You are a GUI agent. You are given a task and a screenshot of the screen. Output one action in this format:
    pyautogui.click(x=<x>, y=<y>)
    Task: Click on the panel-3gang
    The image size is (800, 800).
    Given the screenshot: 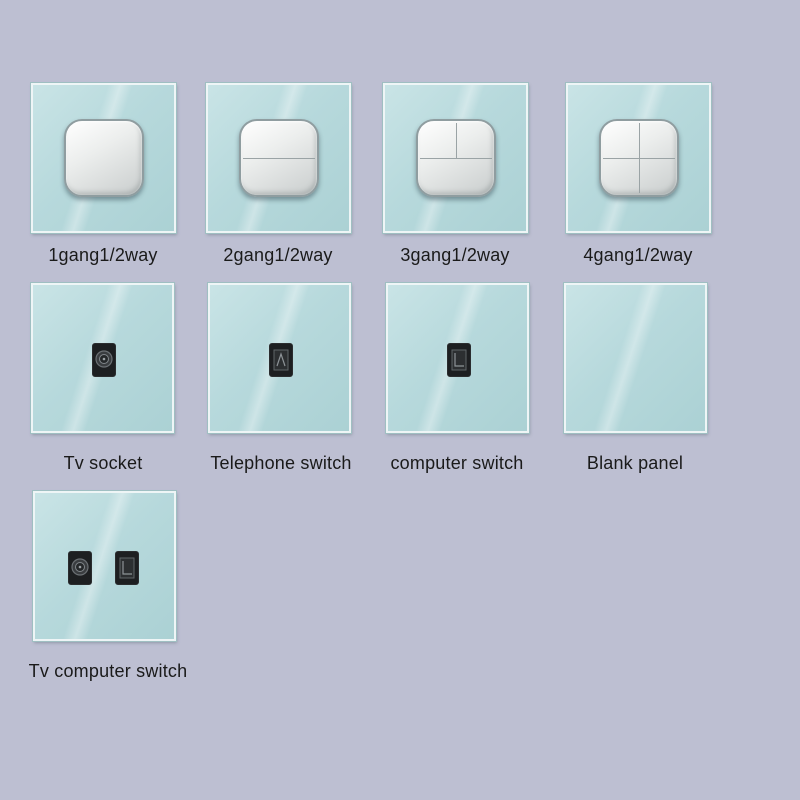 What is the action you would take?
    pyautogui.click(x=455, y=158)
    